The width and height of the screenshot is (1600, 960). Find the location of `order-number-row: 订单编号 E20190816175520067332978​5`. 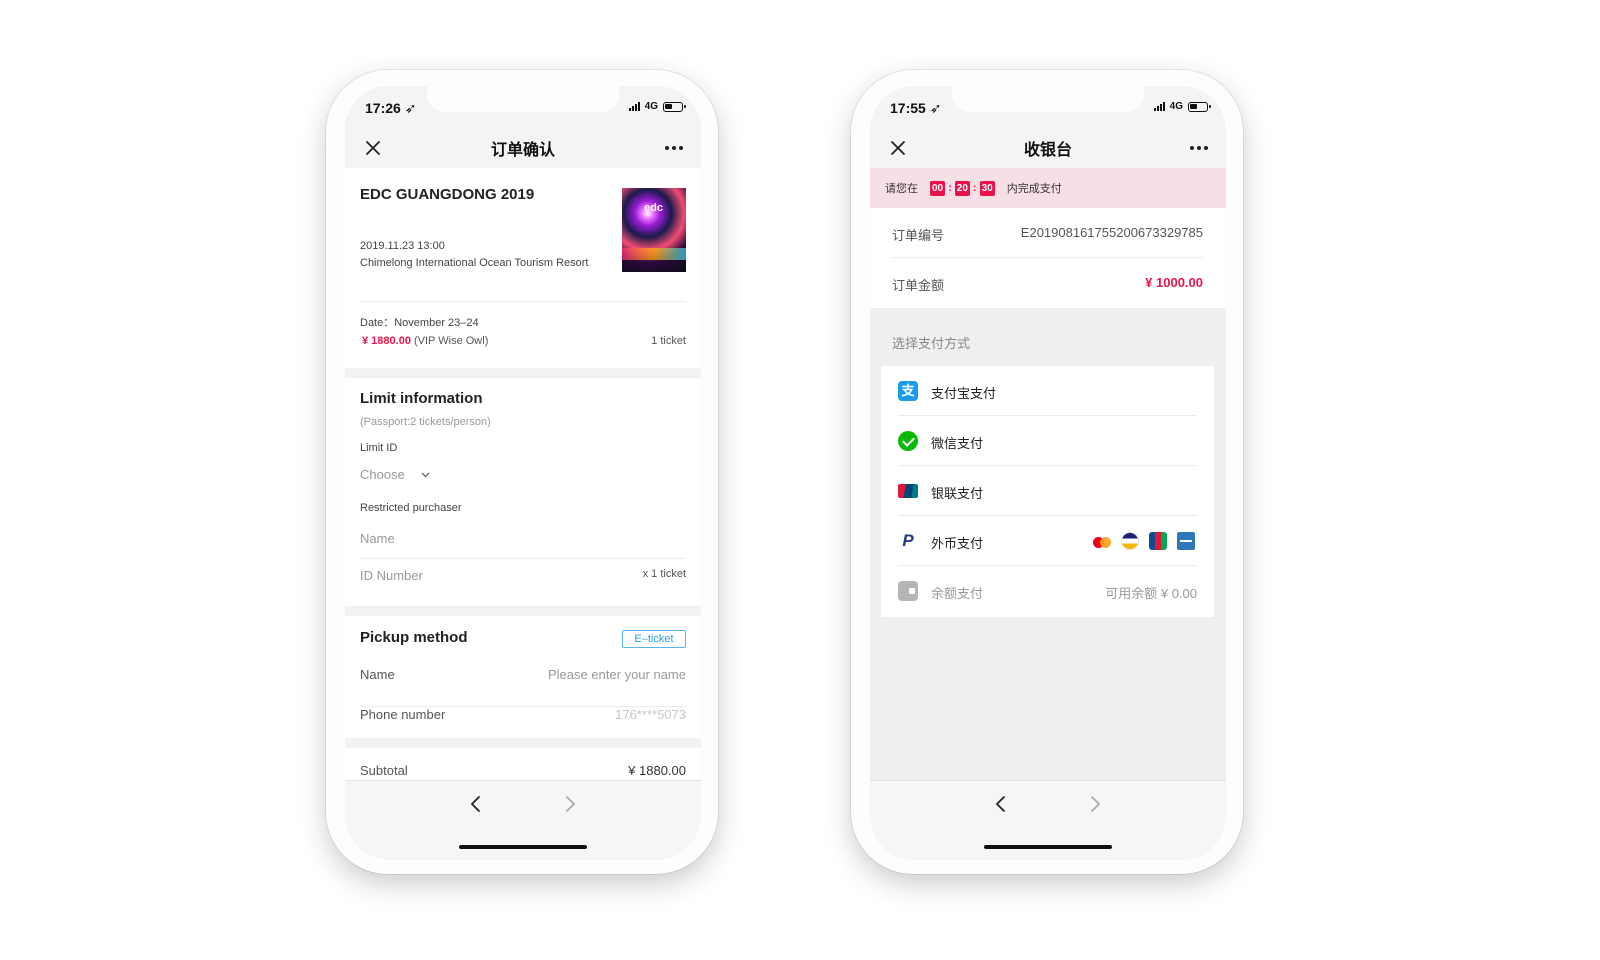

order-number-row: 订单编号 E20190816175520067332978​5 is located at coordinates (1047, 233).